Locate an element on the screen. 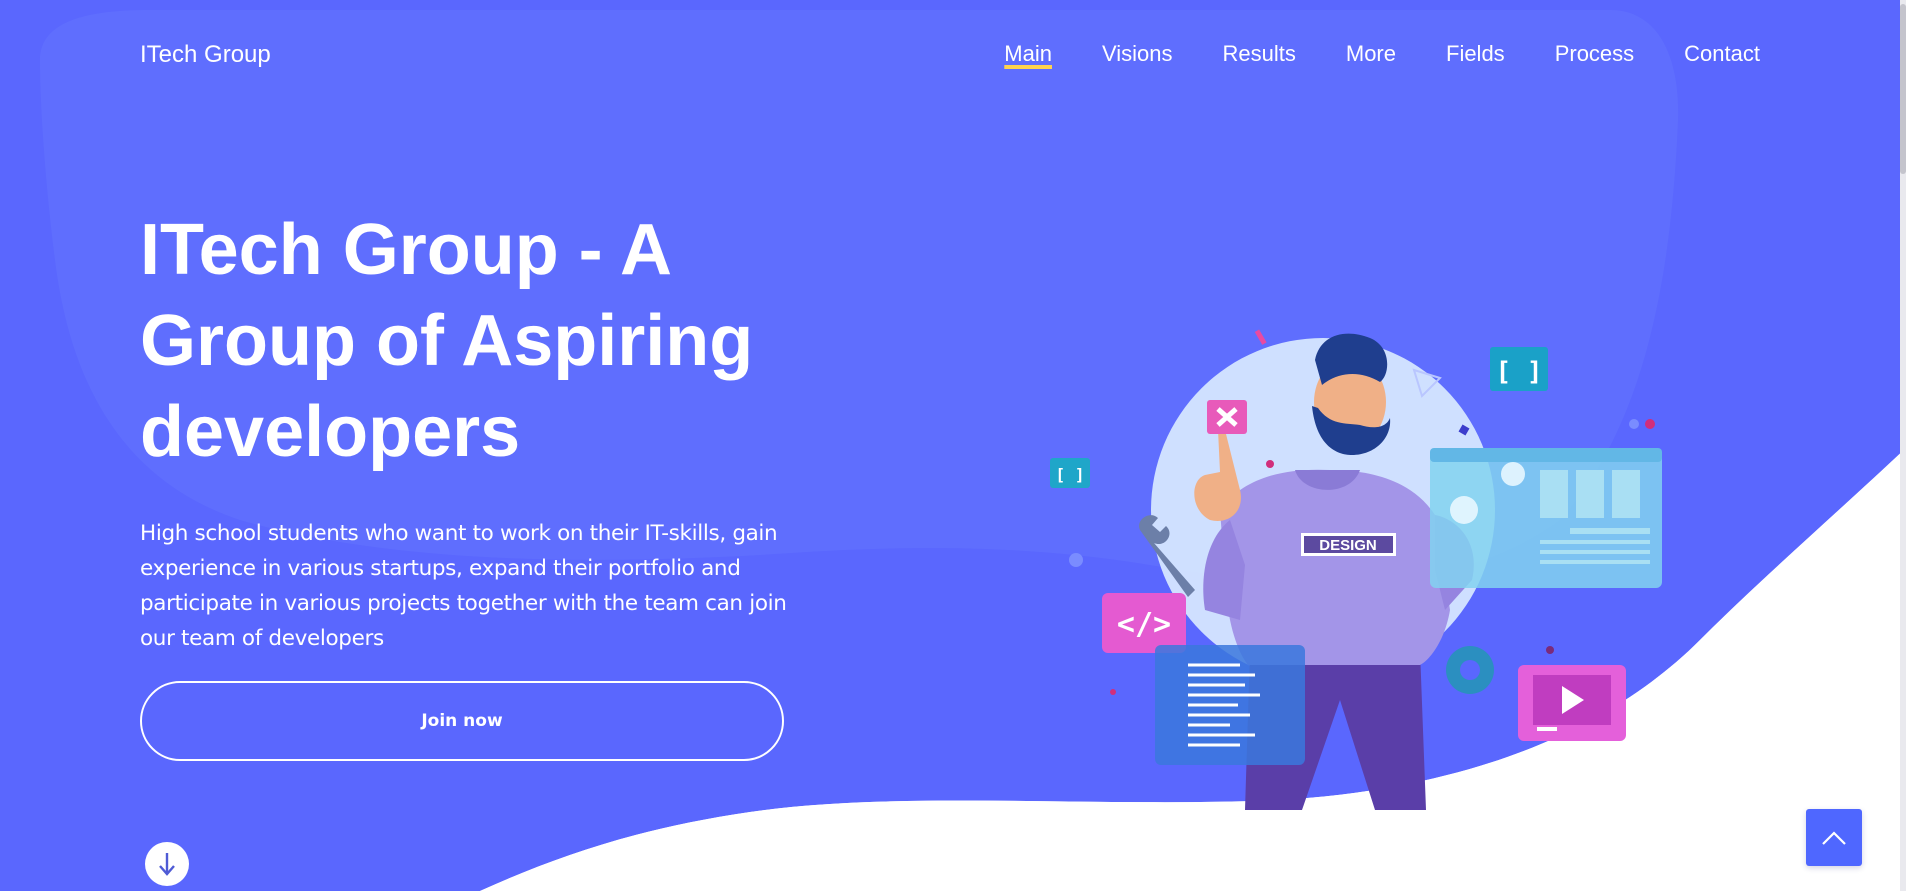 The height and width of the screenshot is (891, 1906). nav-item-process: Process is located at coordinates (1594, 54).